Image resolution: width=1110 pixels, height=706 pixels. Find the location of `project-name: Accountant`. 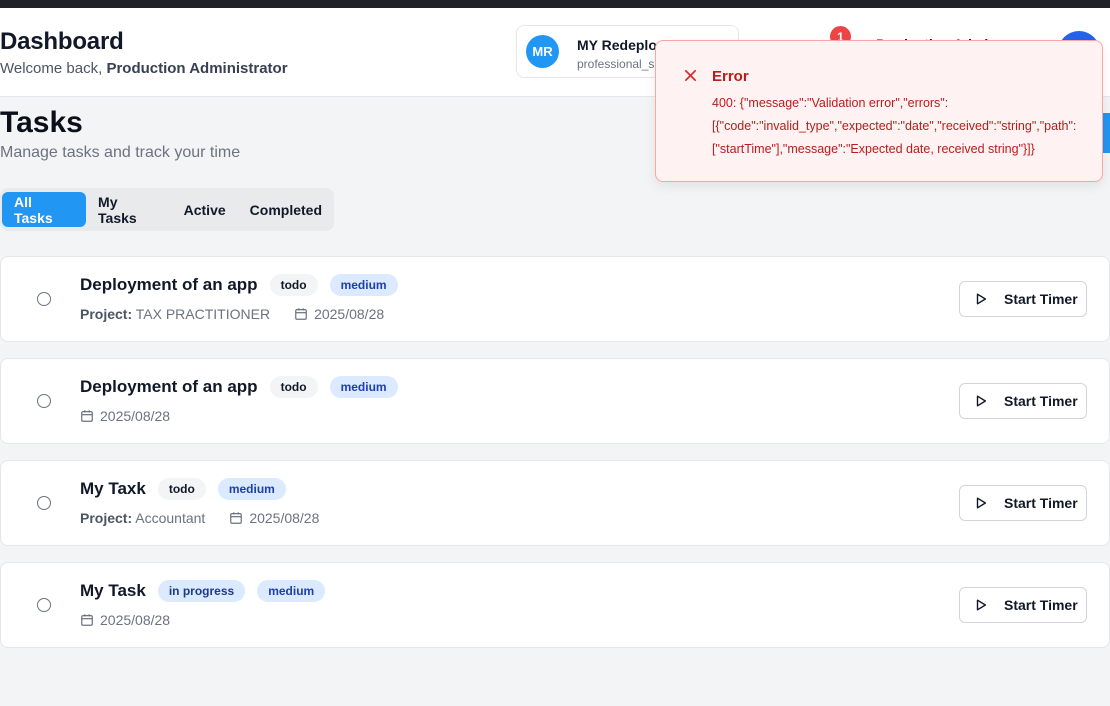

project-name: Accountant is located at coordinates (170, 518).